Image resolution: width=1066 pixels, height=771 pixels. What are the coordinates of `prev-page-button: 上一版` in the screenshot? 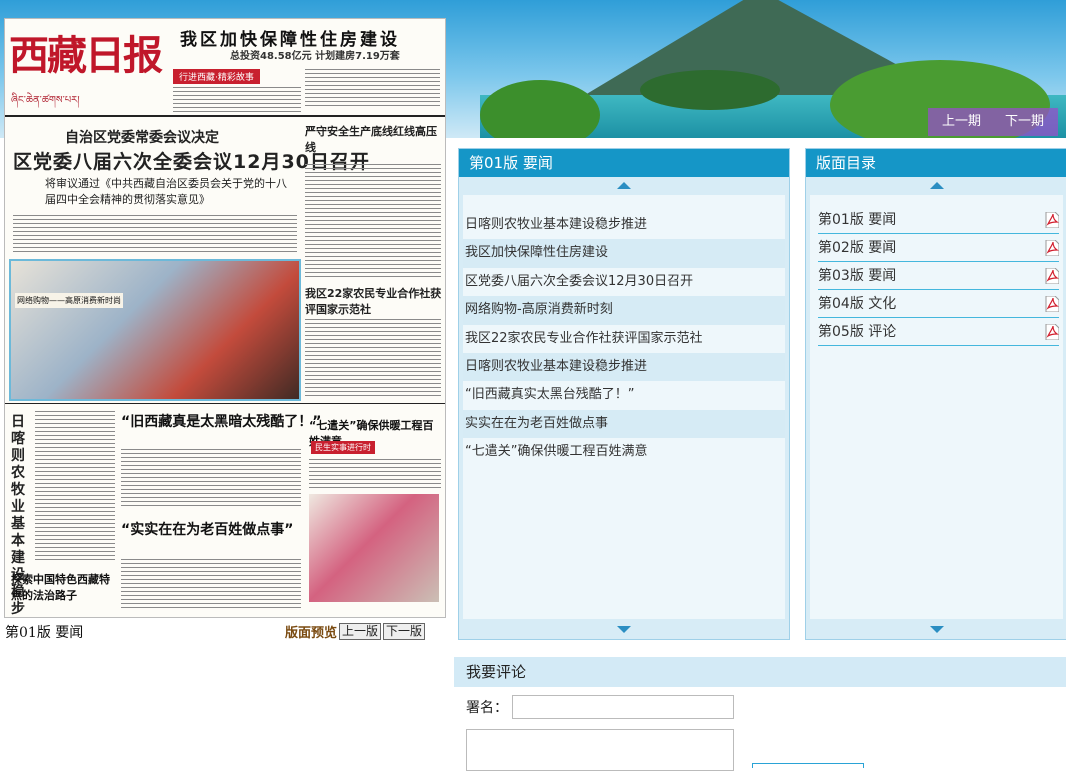 It's located at (360, 631).